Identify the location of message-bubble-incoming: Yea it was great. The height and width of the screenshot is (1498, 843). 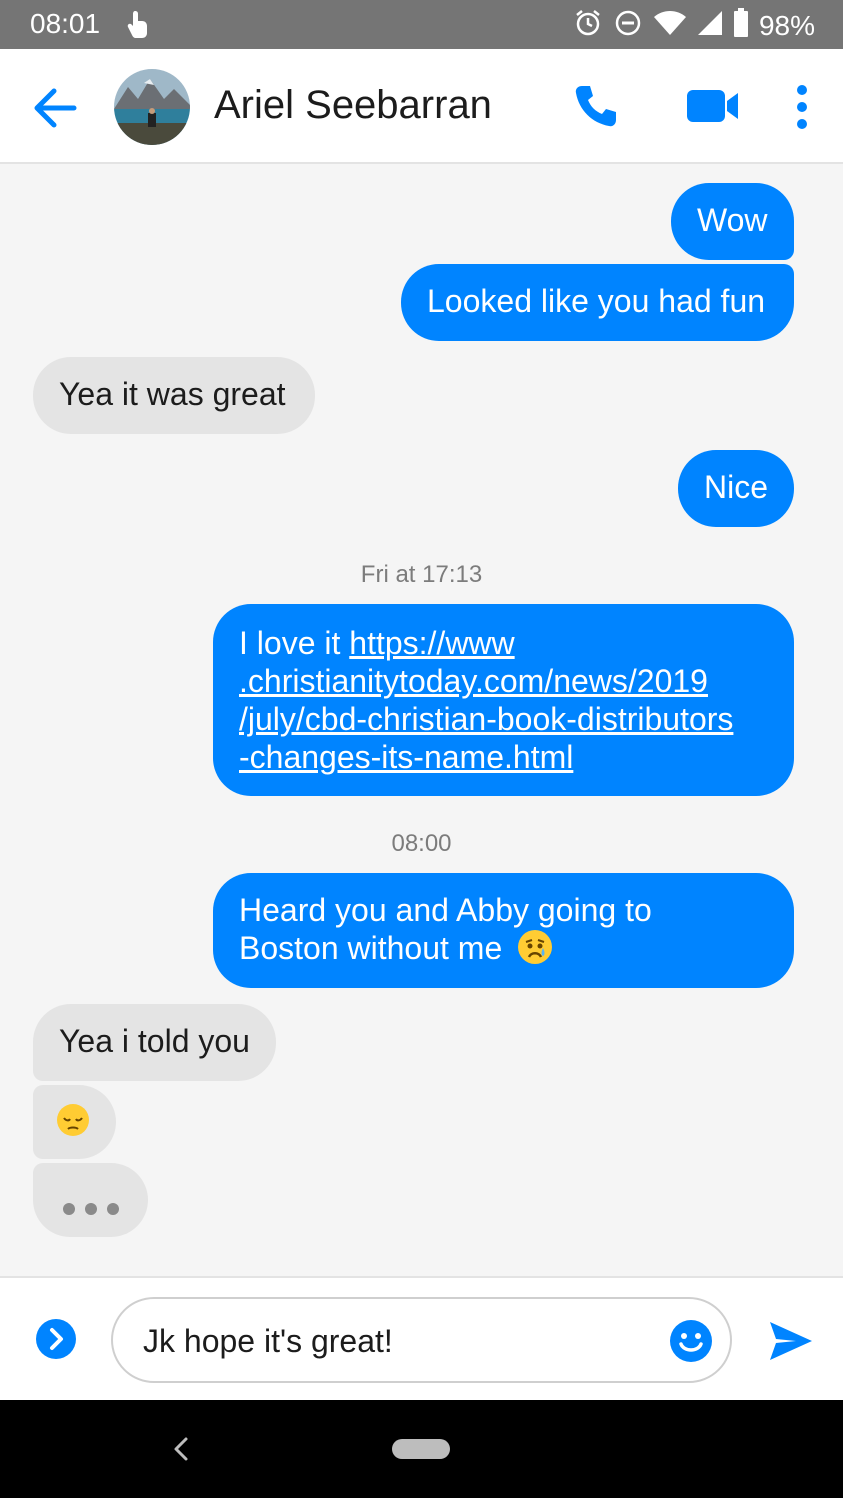
(174, 395).